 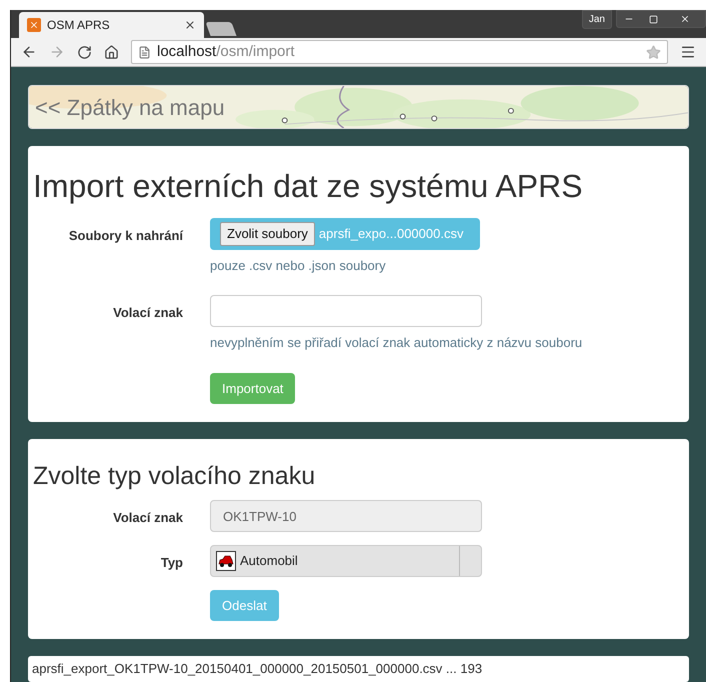 What do you see at coordinates (688, 52) in the screenshot?
I see `menu-icon` at bounding box center [688, 52].